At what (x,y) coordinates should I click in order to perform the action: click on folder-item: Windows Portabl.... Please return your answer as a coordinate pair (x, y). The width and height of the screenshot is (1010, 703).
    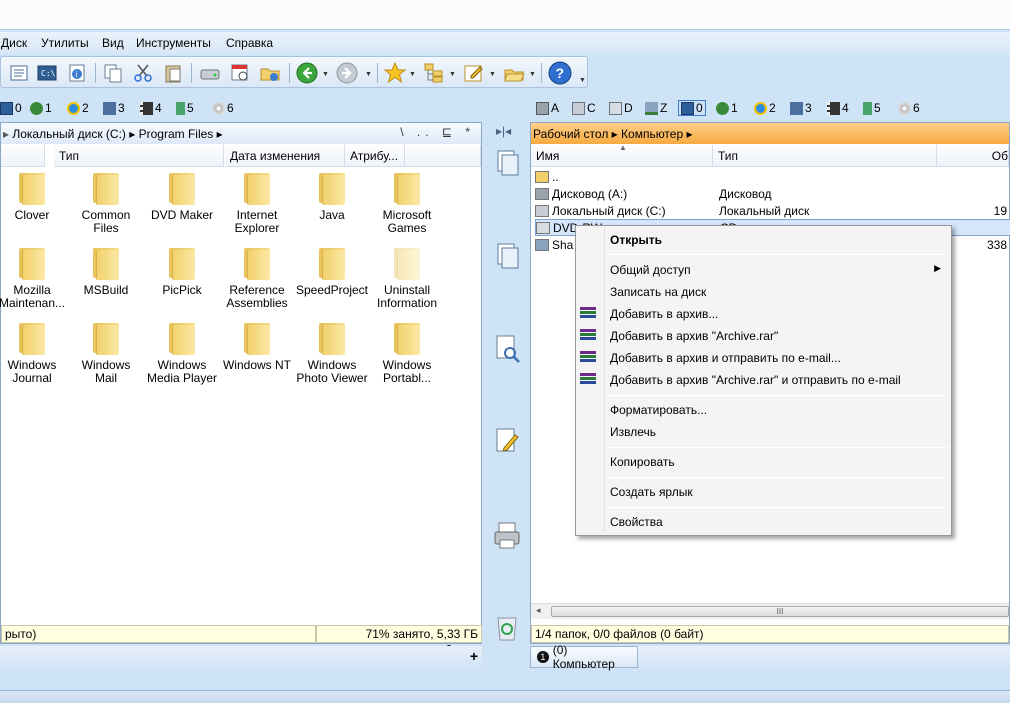
    Looking at the image, I should click on (407, 353).